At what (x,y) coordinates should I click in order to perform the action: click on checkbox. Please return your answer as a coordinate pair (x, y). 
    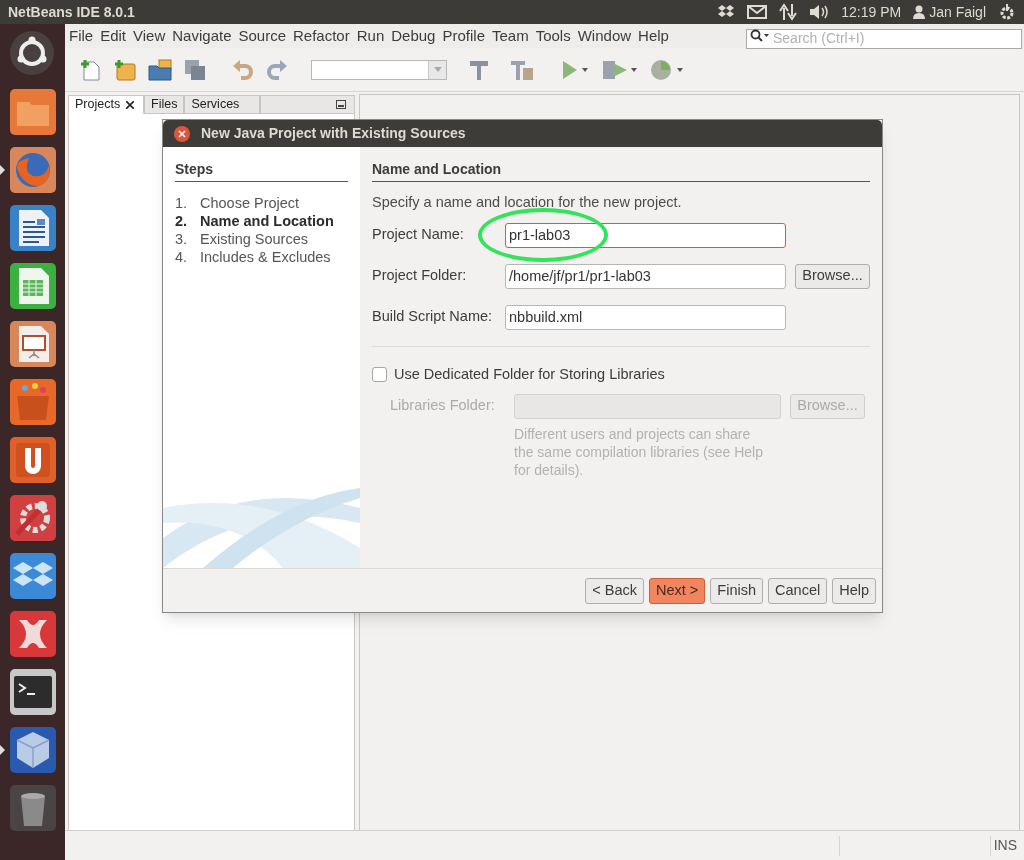
    Looking at the image, I should click on (379, 375).